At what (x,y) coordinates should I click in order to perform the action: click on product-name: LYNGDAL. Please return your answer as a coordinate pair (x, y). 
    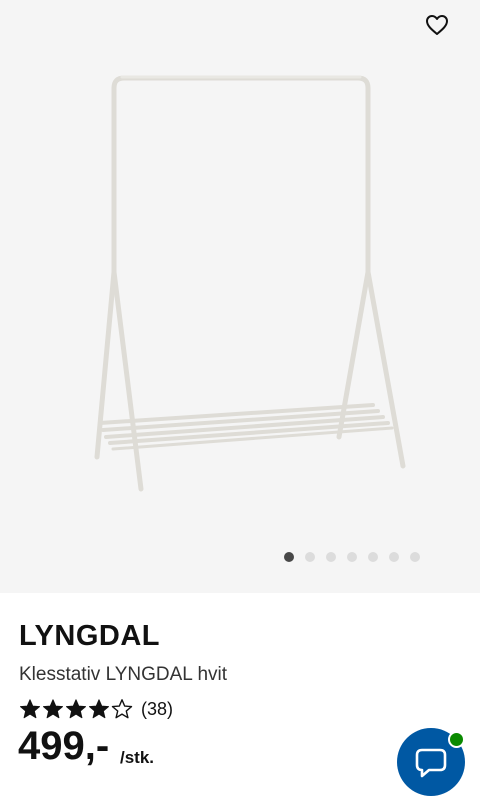
    Looking at the image, I should click on (89, 636).